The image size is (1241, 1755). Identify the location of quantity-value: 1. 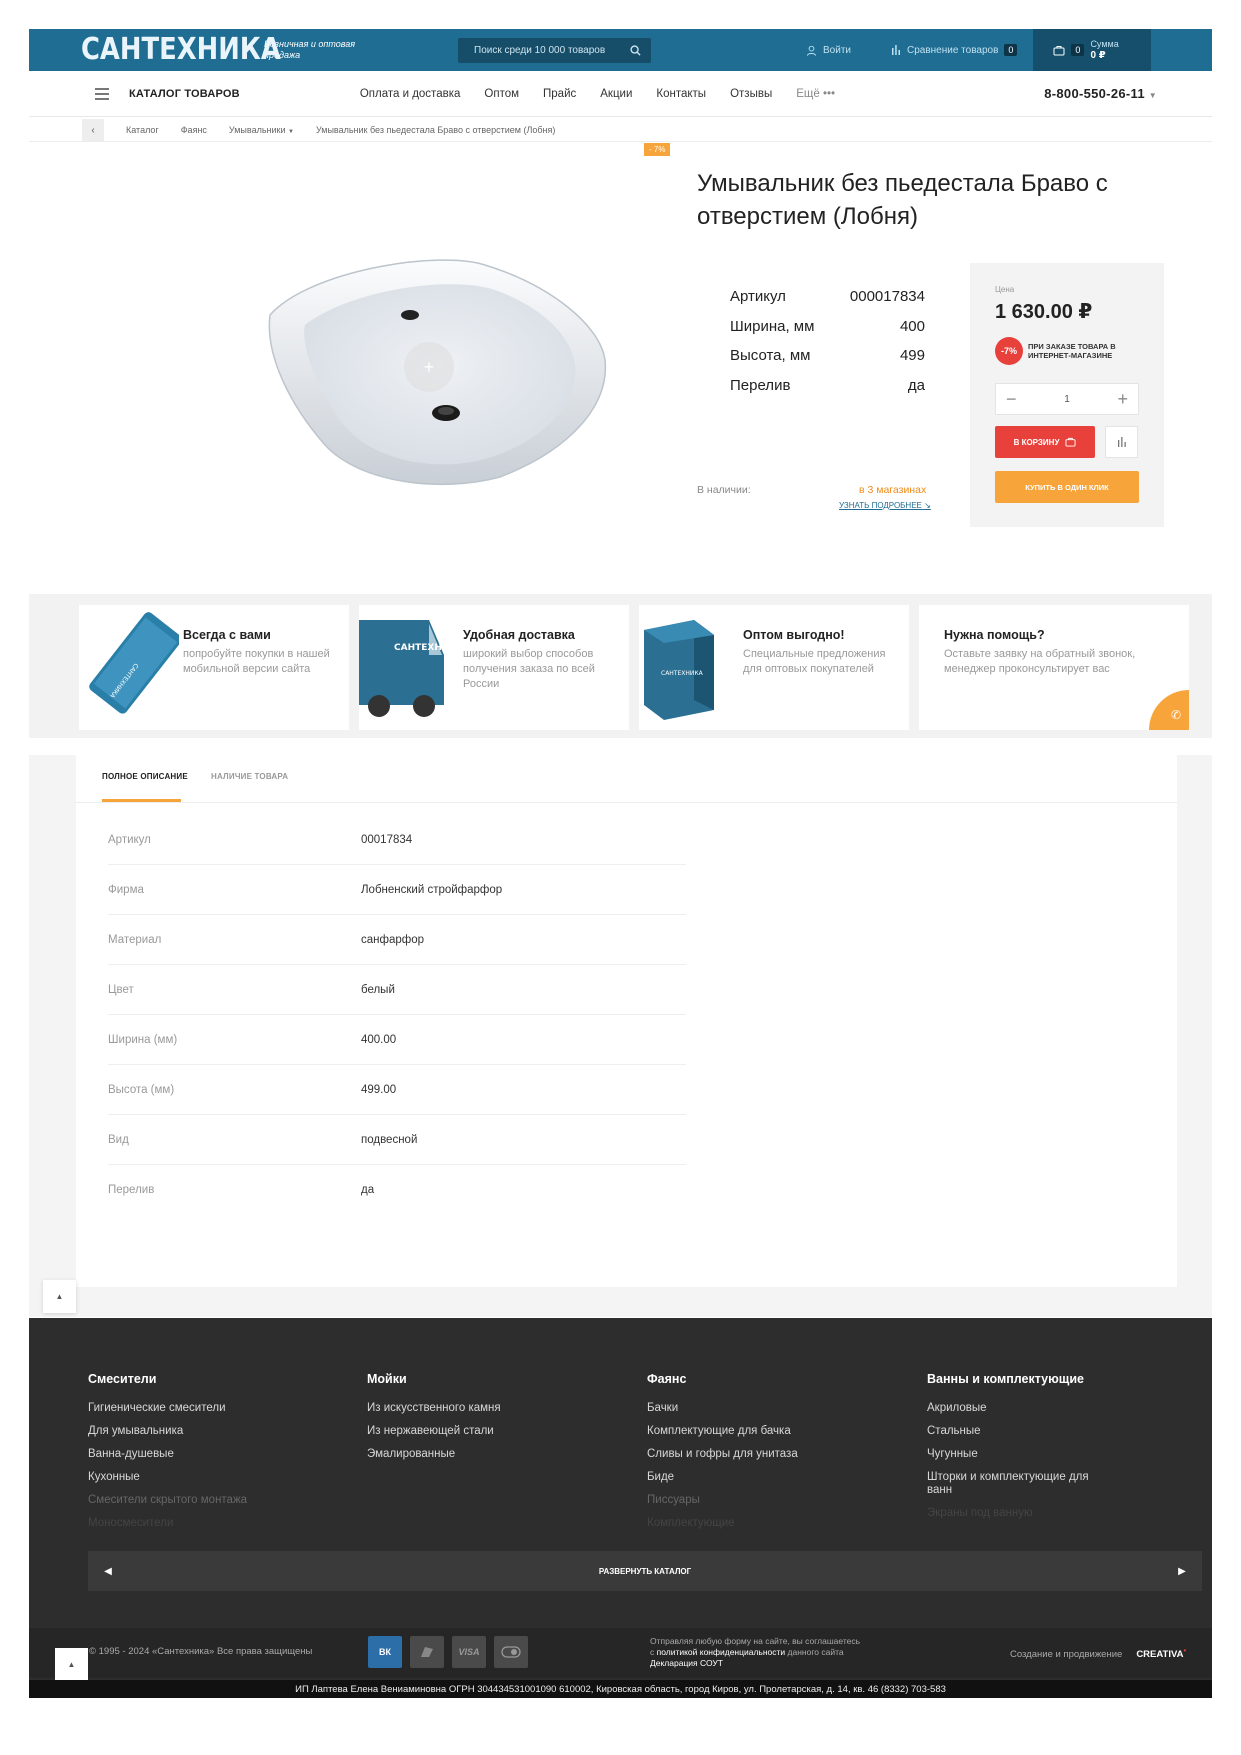
(1067, 399).